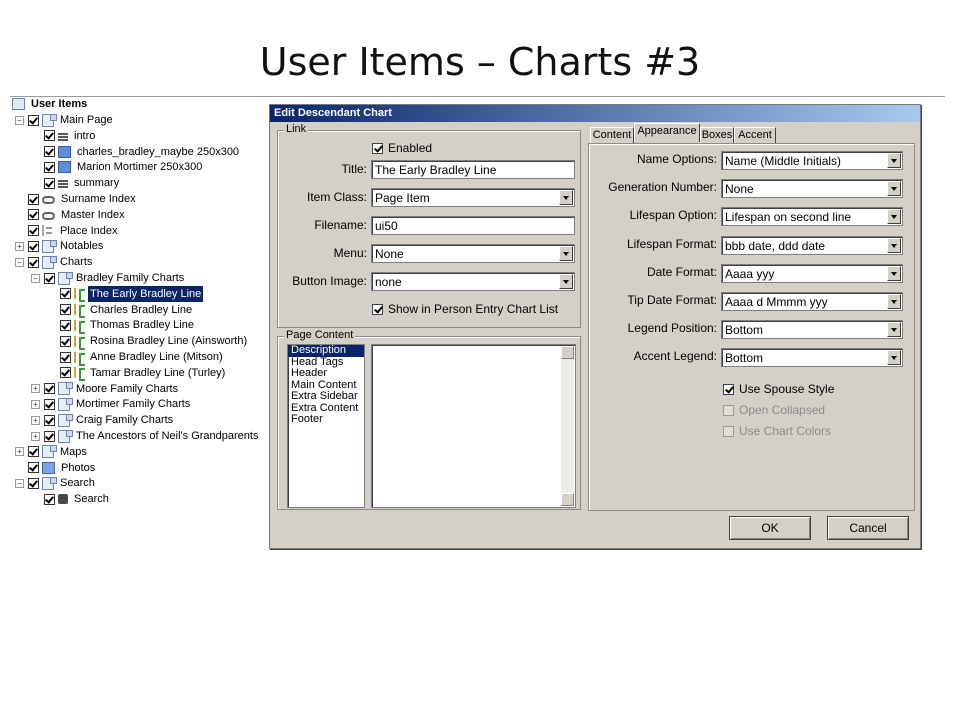 The image size is (960, 720). Describe the element at coordinates (52, 452) in the screenshot. I see `tree-item: + Maps` at that location.